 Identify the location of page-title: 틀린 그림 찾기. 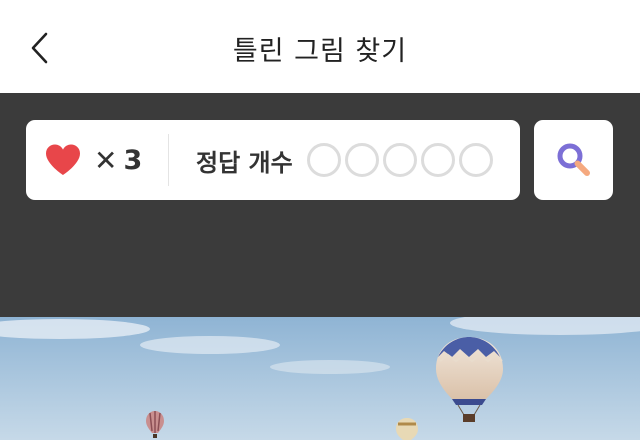
(320, 51).